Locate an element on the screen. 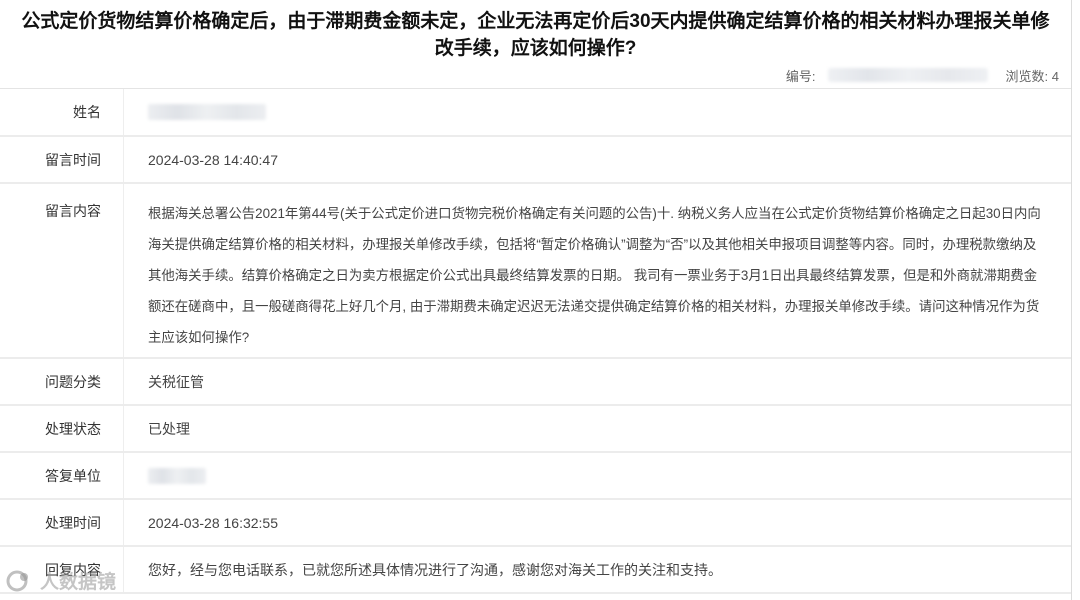 This screenshot has height=600, width=1080. row-reply-unit: 答复单位 is located at coordinates (535, 476).